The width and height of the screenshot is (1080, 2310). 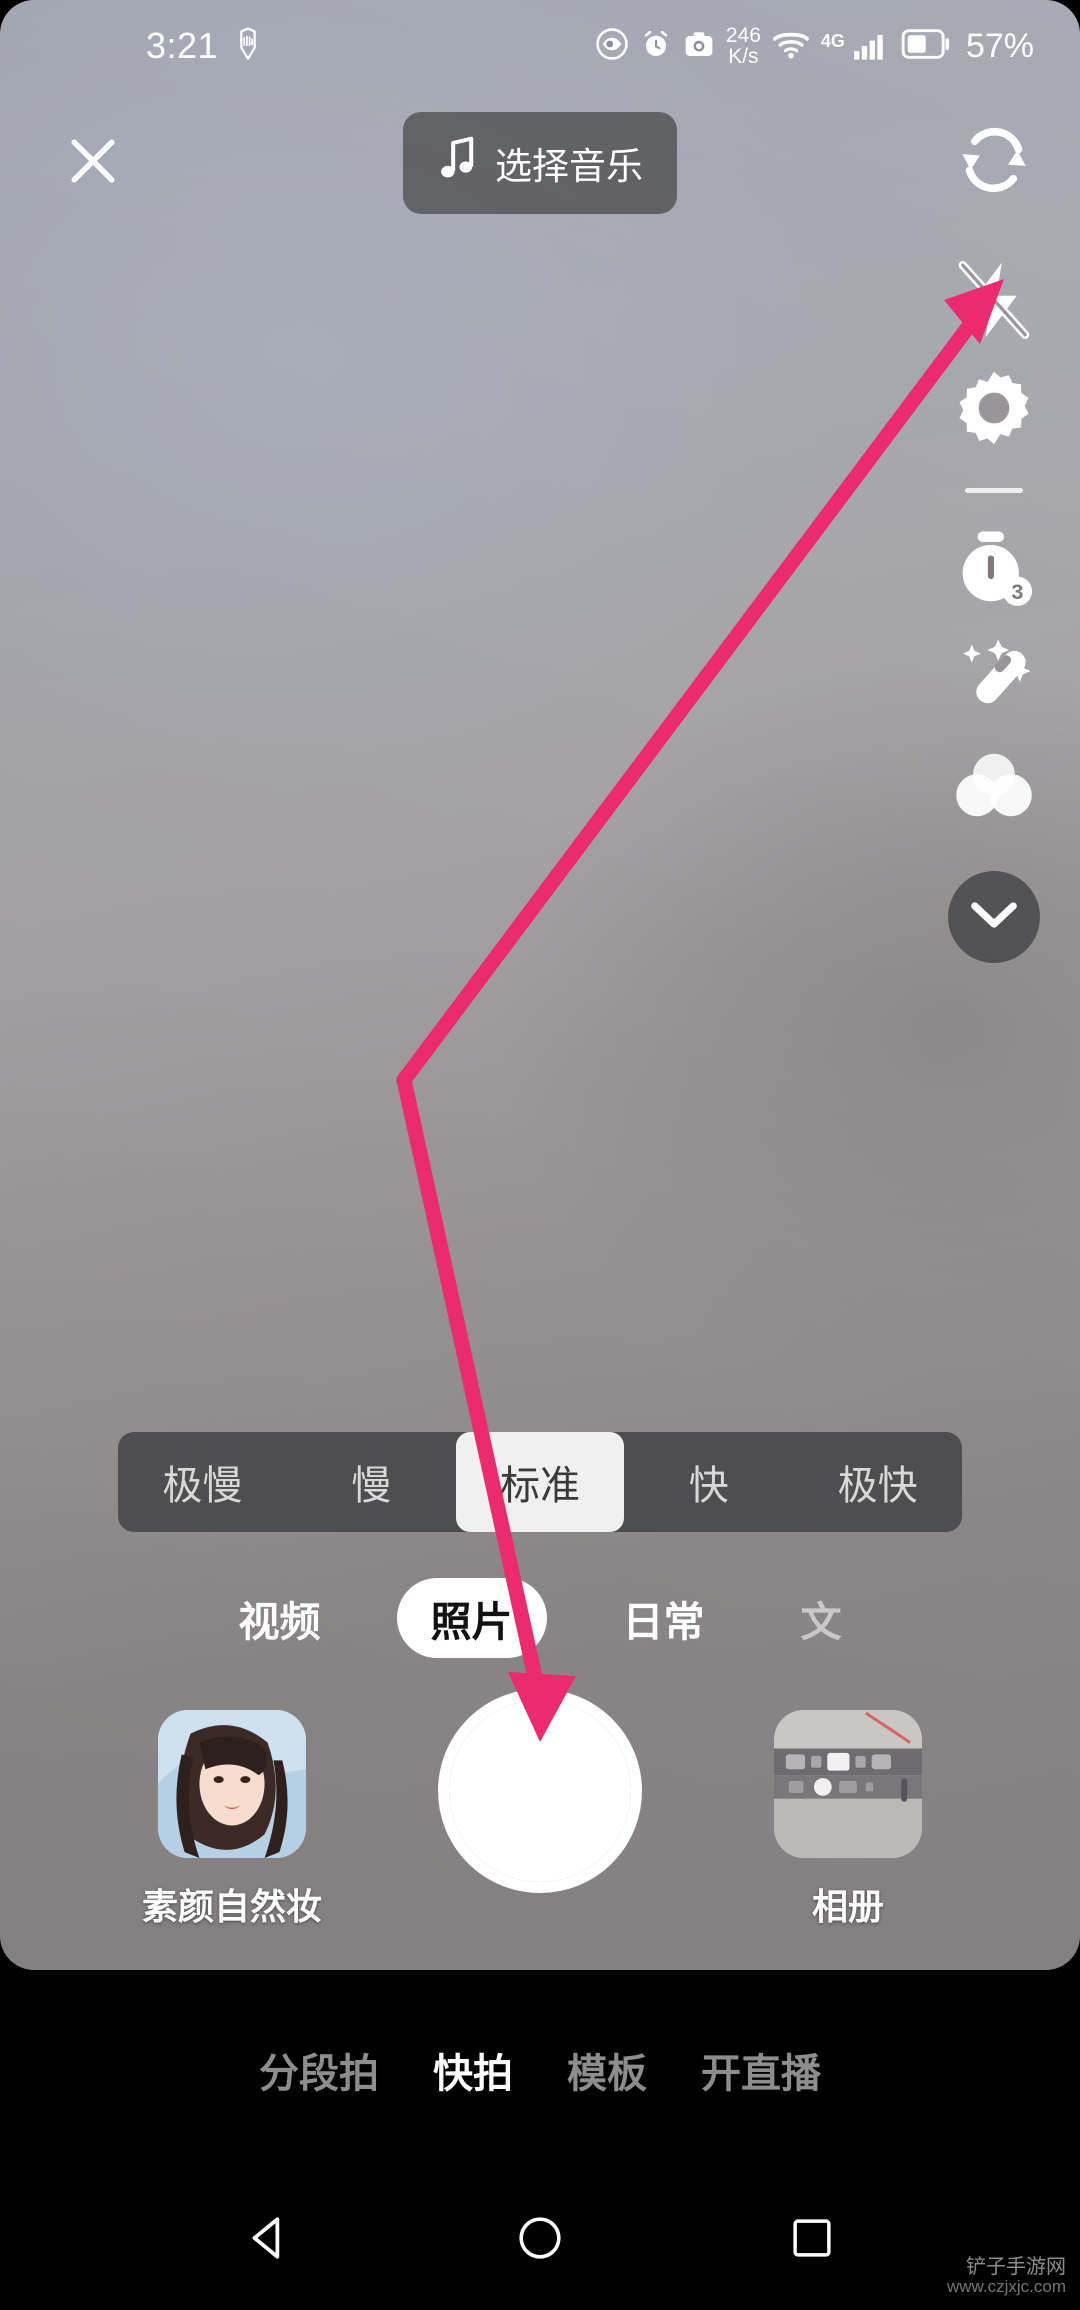 I want to click on speed-option-fast: 快, so click(x=708, y=1482).